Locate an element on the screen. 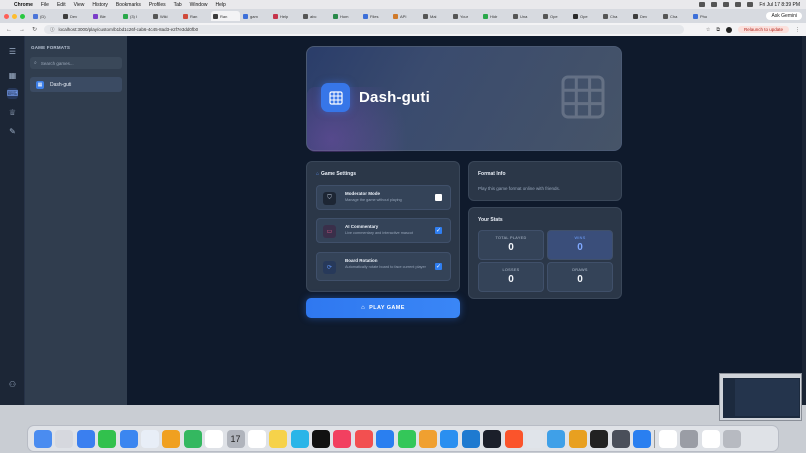  trophy-icon: ♕ is located at coordinates (12, 112).